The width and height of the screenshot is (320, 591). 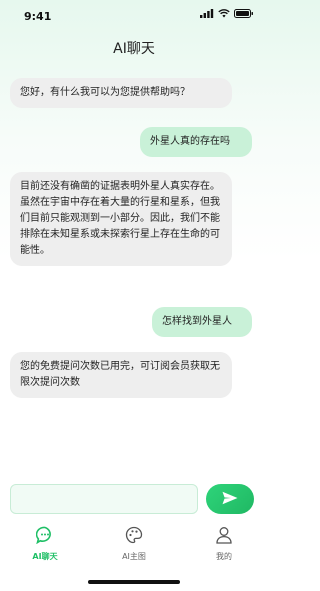 What do you see at coordinates (224, 13) in the screenshot?
I see `wifi-icon` at bounding box center [224, 13].